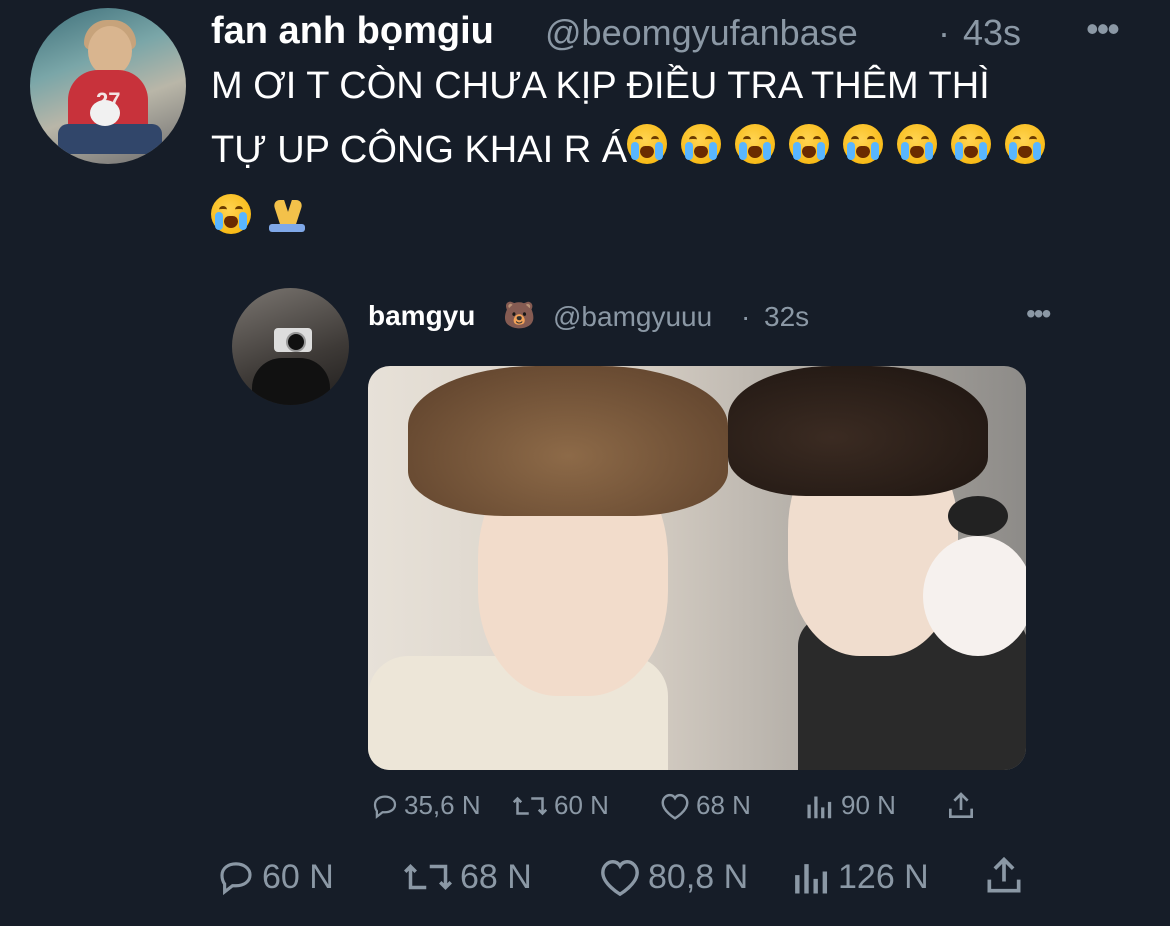 The height and width of the screenshot is (926, 1170). I want to click on quoted-views-button: 90 N, so click(849, 805).